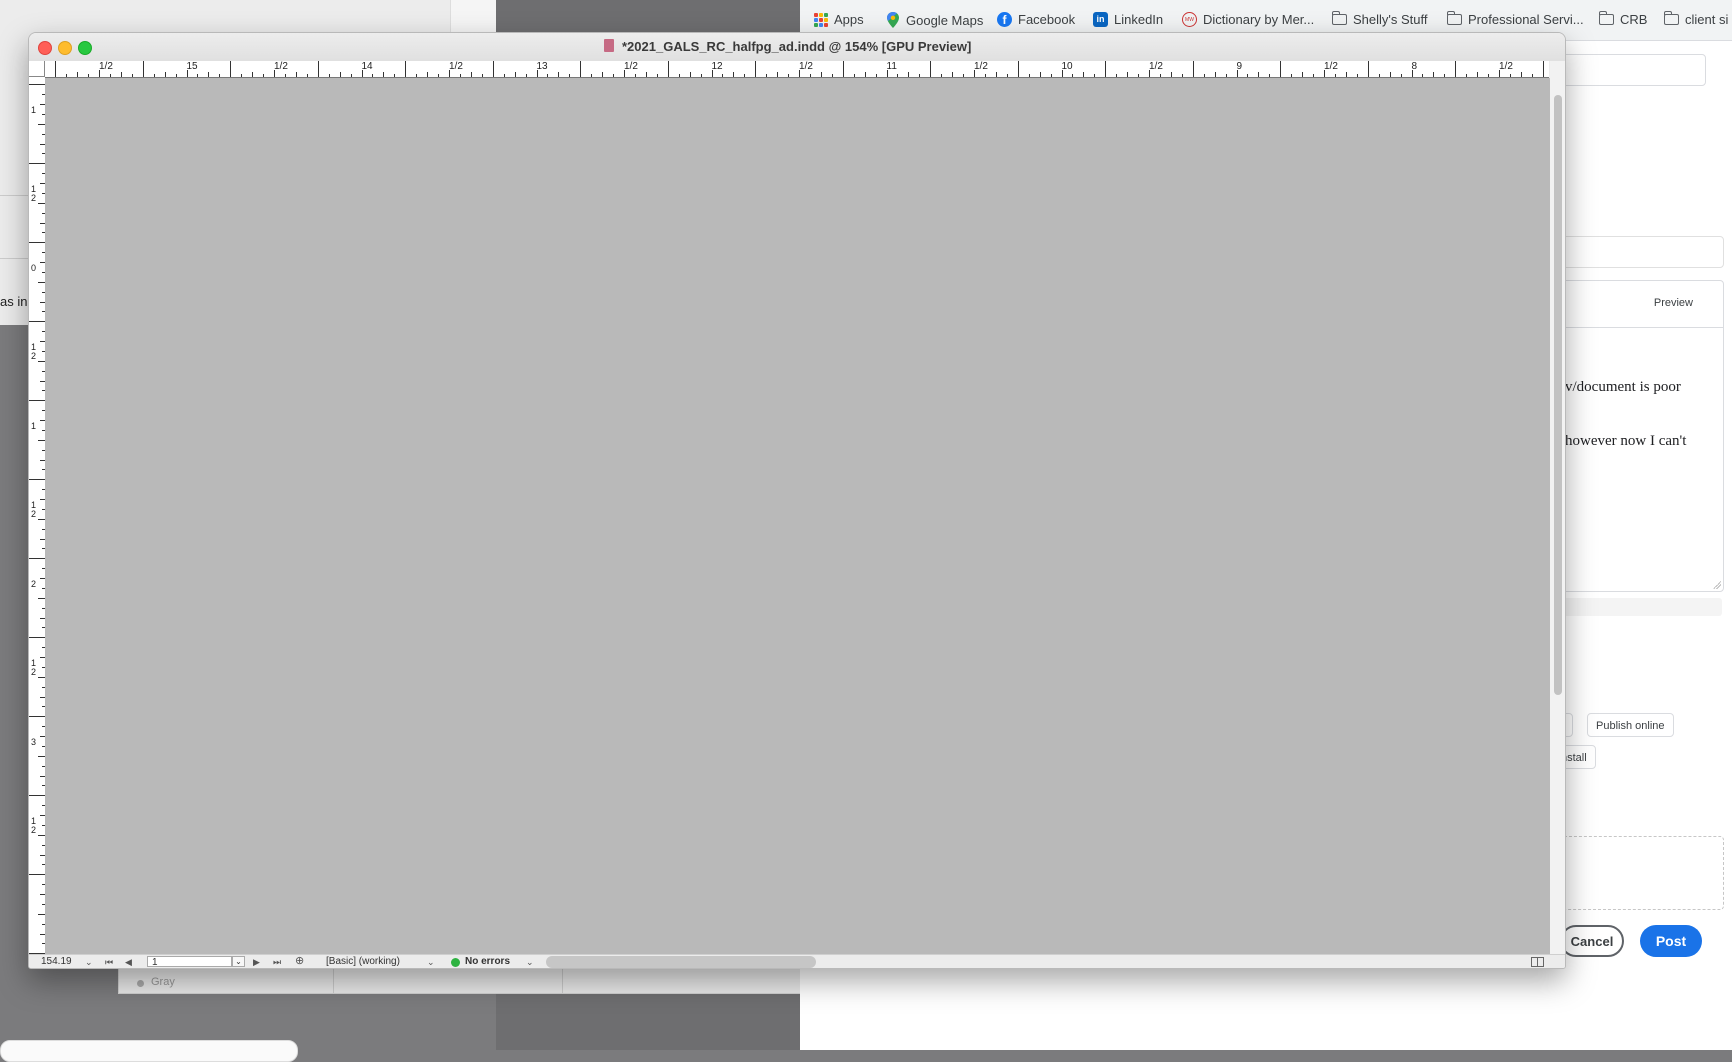 Image resolution: width=1732 pixels, height=1062 pixels. What do you see at coordinates (65, 48) in the screenshot?
I see `minimize-window-icon` at bounding box center [65, 48].